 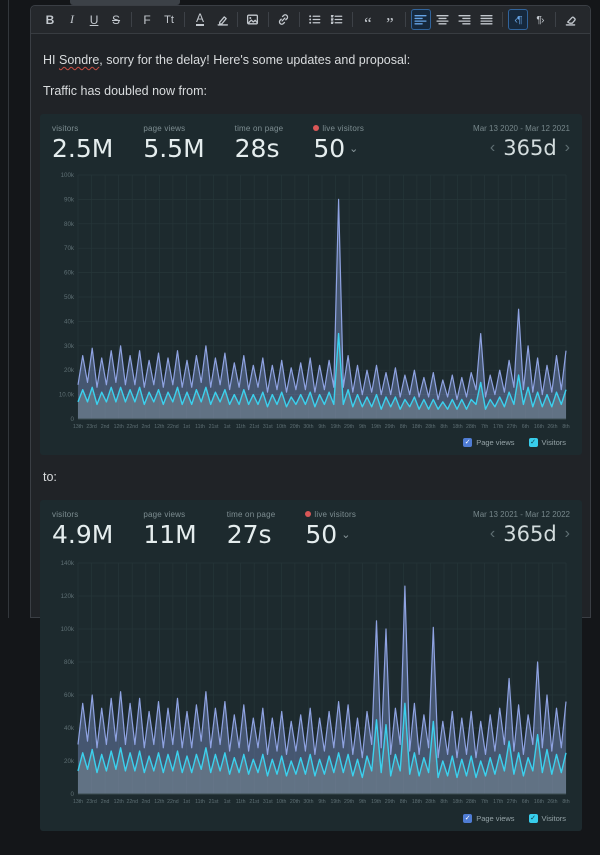 I want to click on stat-label: time on page, so click(x=259, y=128).